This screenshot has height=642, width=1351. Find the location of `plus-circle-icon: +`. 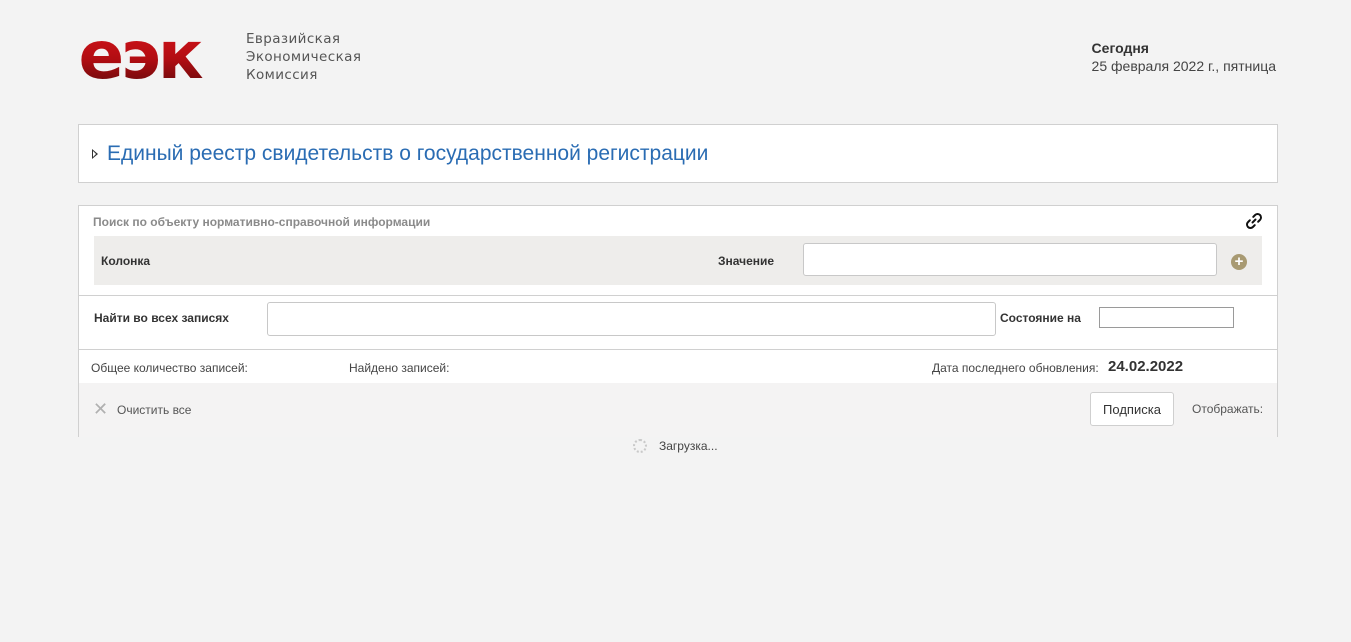

plus-circle-icon: + is located at coordinates (1239, 262).